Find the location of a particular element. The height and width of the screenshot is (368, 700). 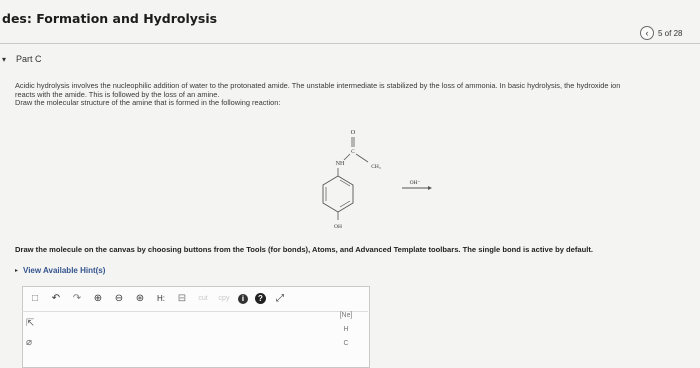

hints-label: View Available Hint(s) is located at coordinates (64, 270).